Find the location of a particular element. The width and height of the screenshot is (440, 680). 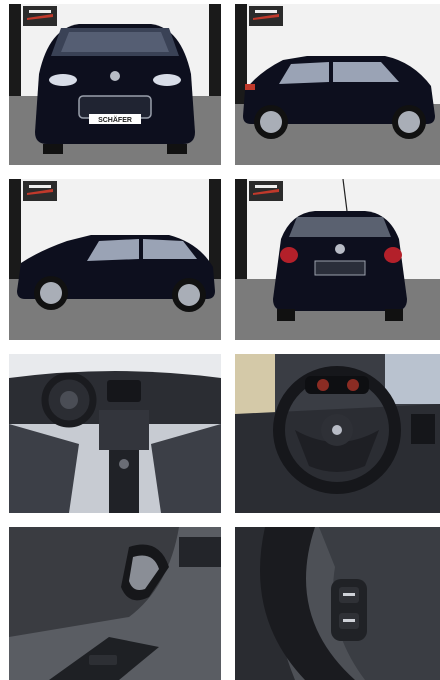

photo-tile-front: SCHÄFER is located at coordinates (115, 84).